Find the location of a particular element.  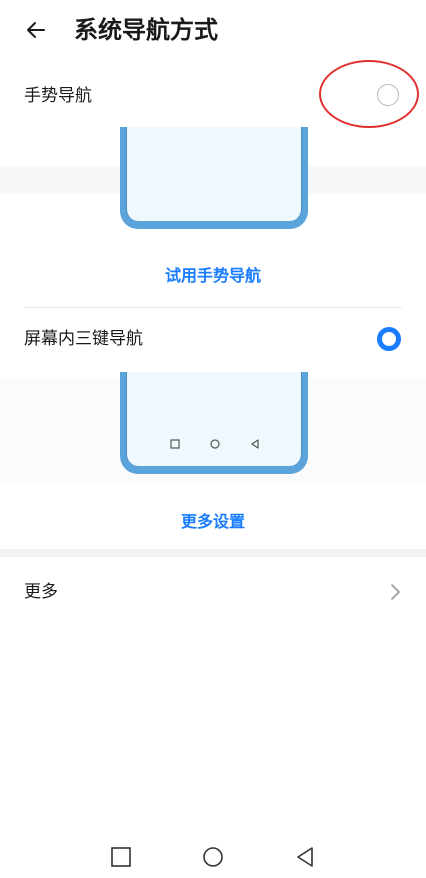

back-arrow-icon is located at coordinates (36, 30).